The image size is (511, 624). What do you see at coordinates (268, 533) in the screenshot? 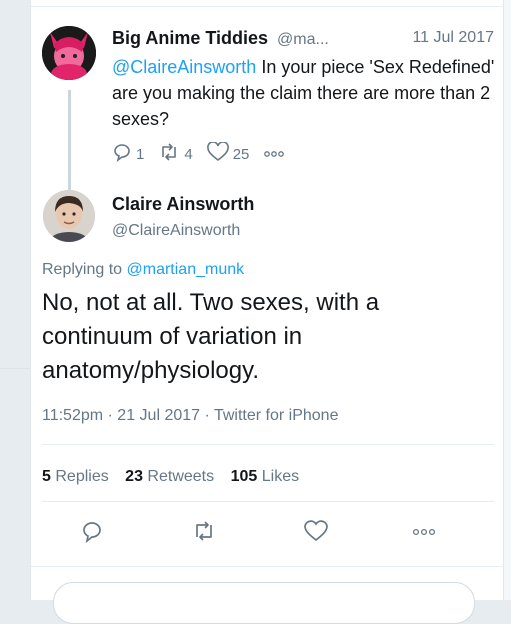
I see `tweet-actions` at bounding box center [268, 533].